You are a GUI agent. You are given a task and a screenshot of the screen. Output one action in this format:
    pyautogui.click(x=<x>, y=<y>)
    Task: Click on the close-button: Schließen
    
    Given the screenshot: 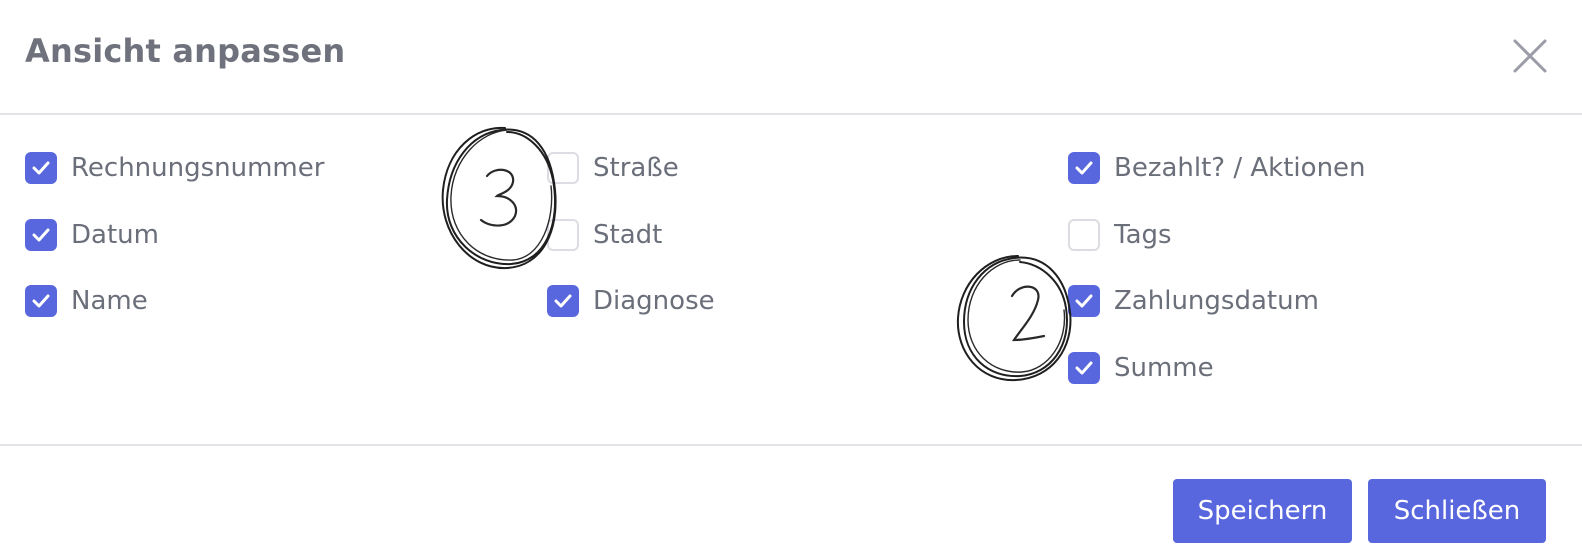 What is the action you would take?
    pyautogui.click(x=1457, y=511)
    